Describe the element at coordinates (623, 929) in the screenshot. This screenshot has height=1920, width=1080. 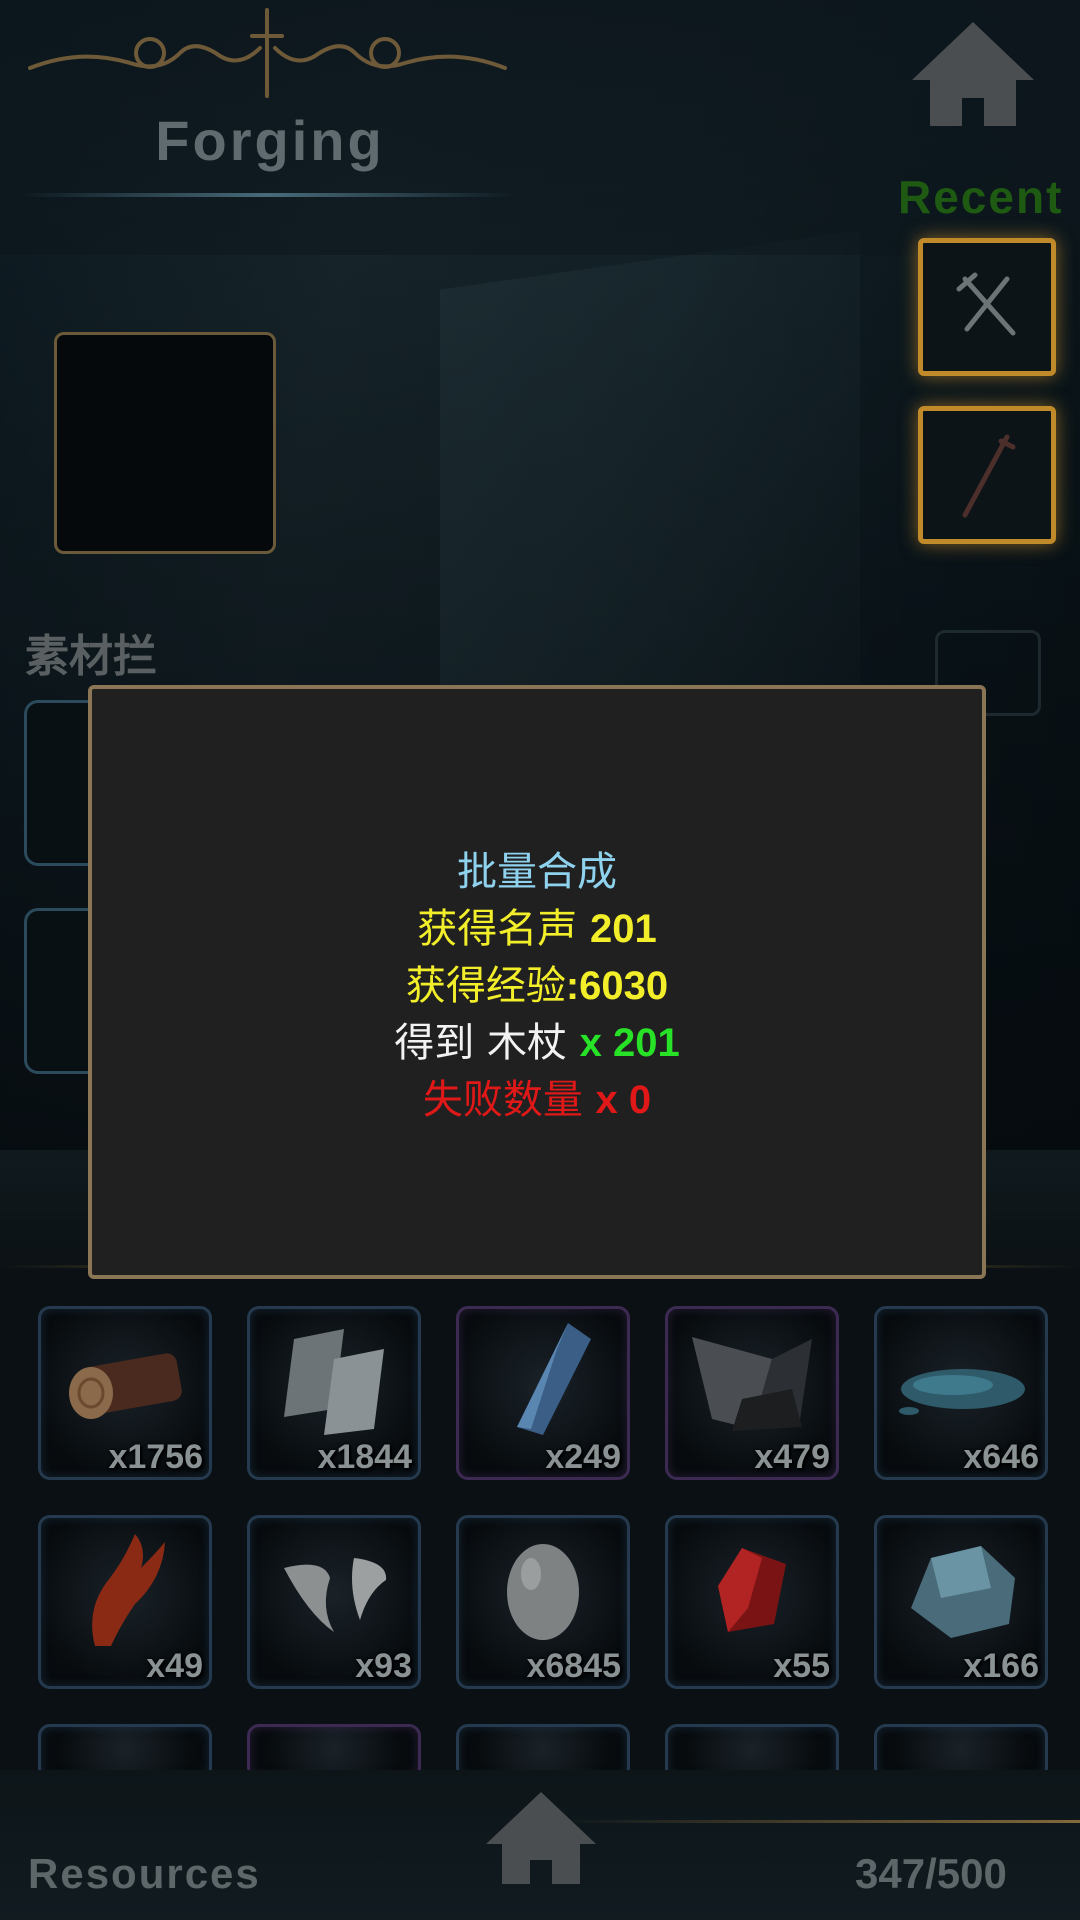
I see `fame-value: 201` at that location.